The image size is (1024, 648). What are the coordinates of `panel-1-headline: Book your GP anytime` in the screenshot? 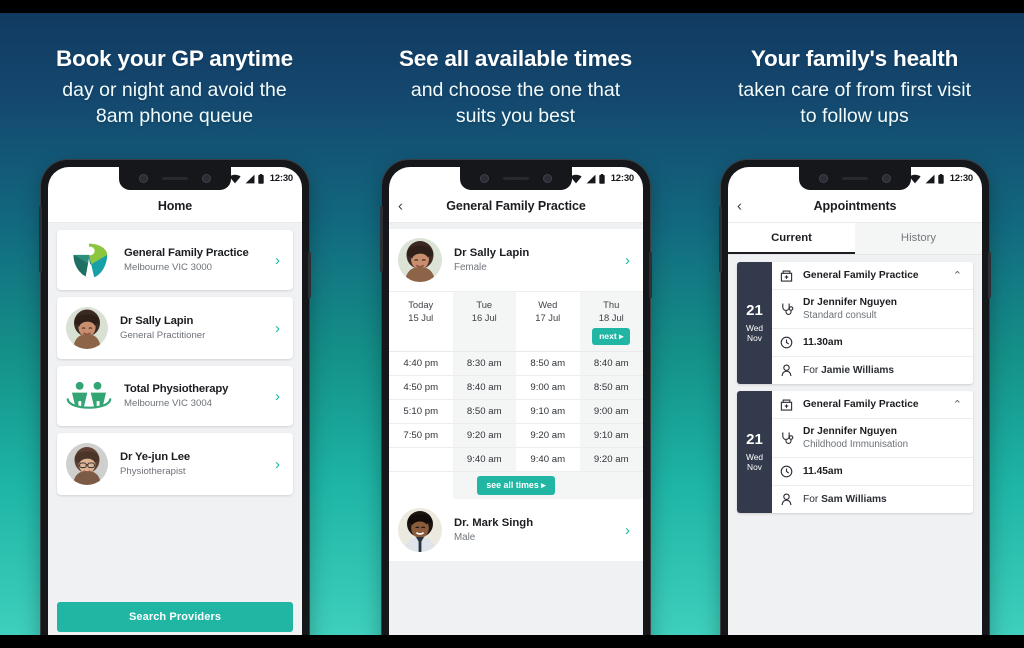 It's located at (174, 58).